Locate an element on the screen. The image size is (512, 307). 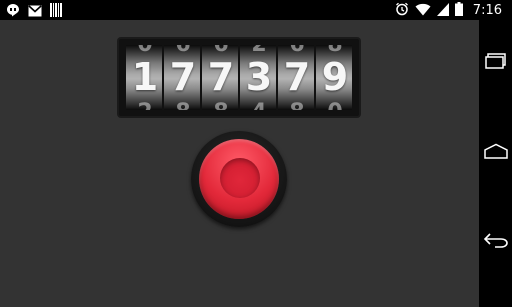
recents-icon is located at coordinates (495, 63).